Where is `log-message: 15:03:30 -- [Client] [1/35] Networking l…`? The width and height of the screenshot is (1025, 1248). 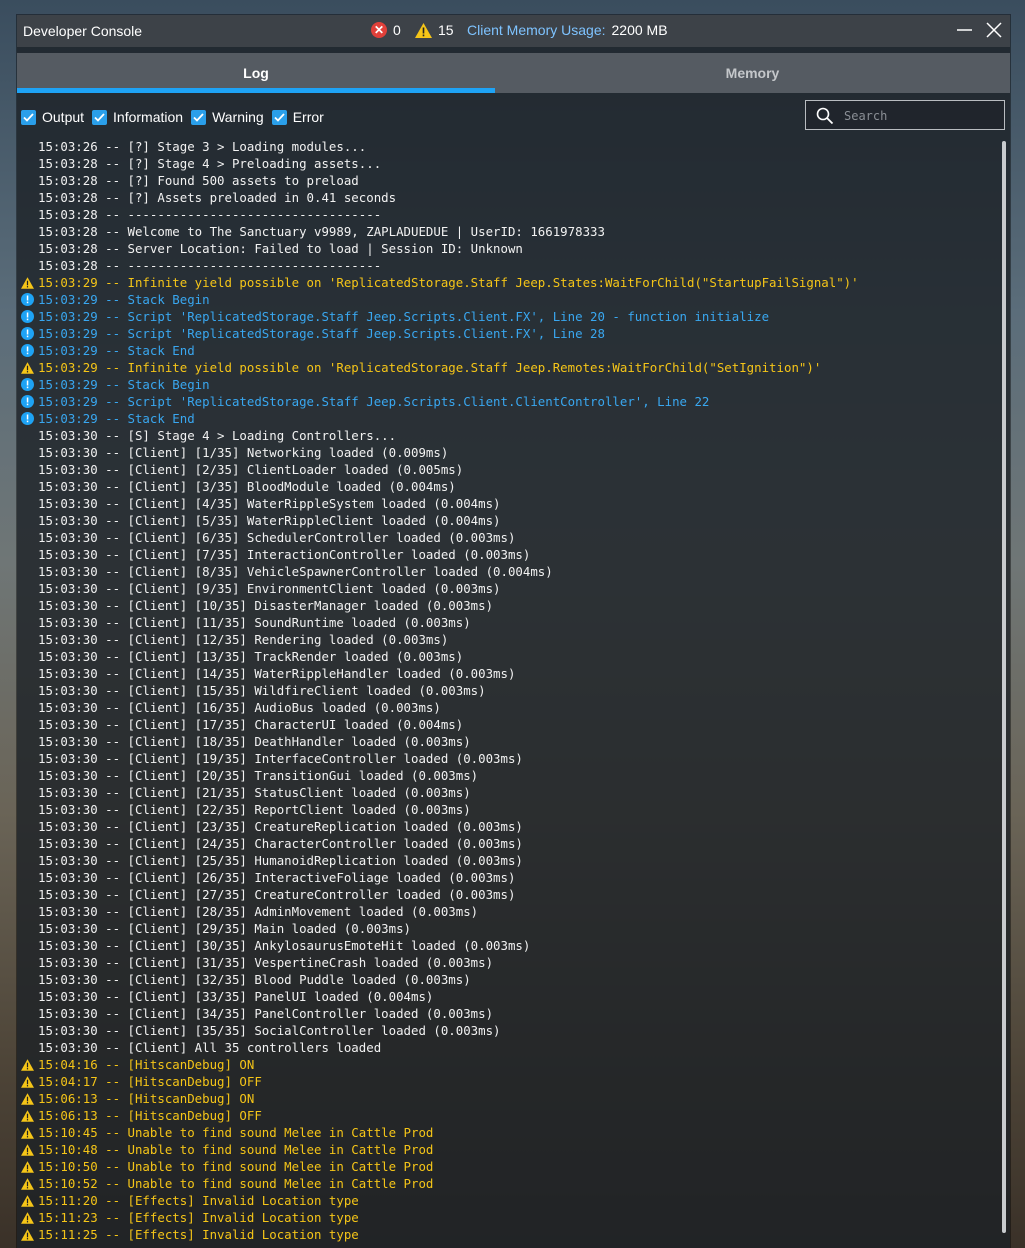 log-message: 15:03:30 -- [Client] [1/35] Networking l… is located at coordinates (243, 452).